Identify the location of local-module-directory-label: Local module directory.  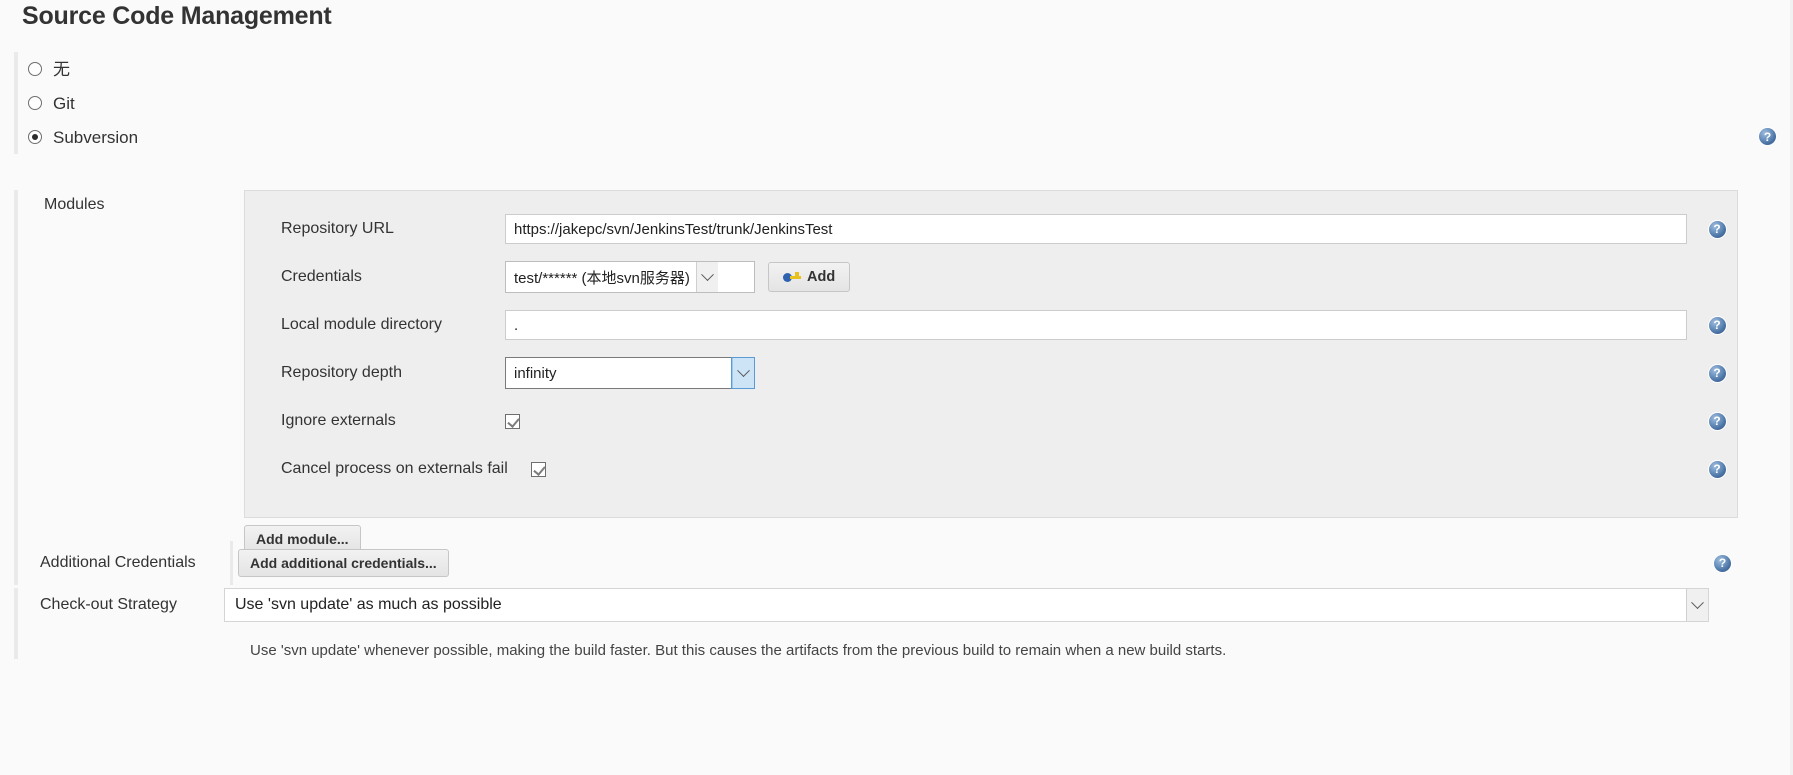
(361, 324).